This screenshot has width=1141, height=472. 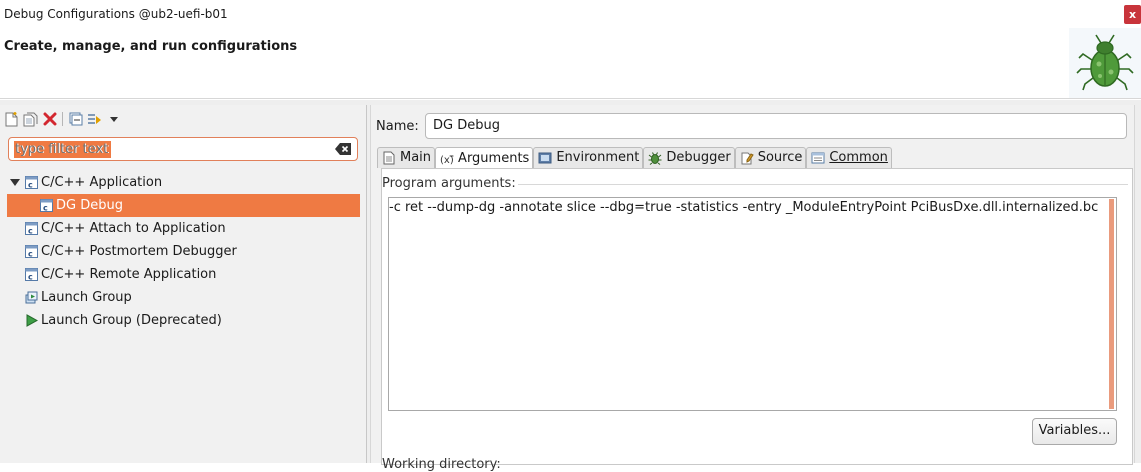 What do you see at coordinates (30, 119) in the screenshot?
I see `duplicate-icon` at bounding box center [30, 119].